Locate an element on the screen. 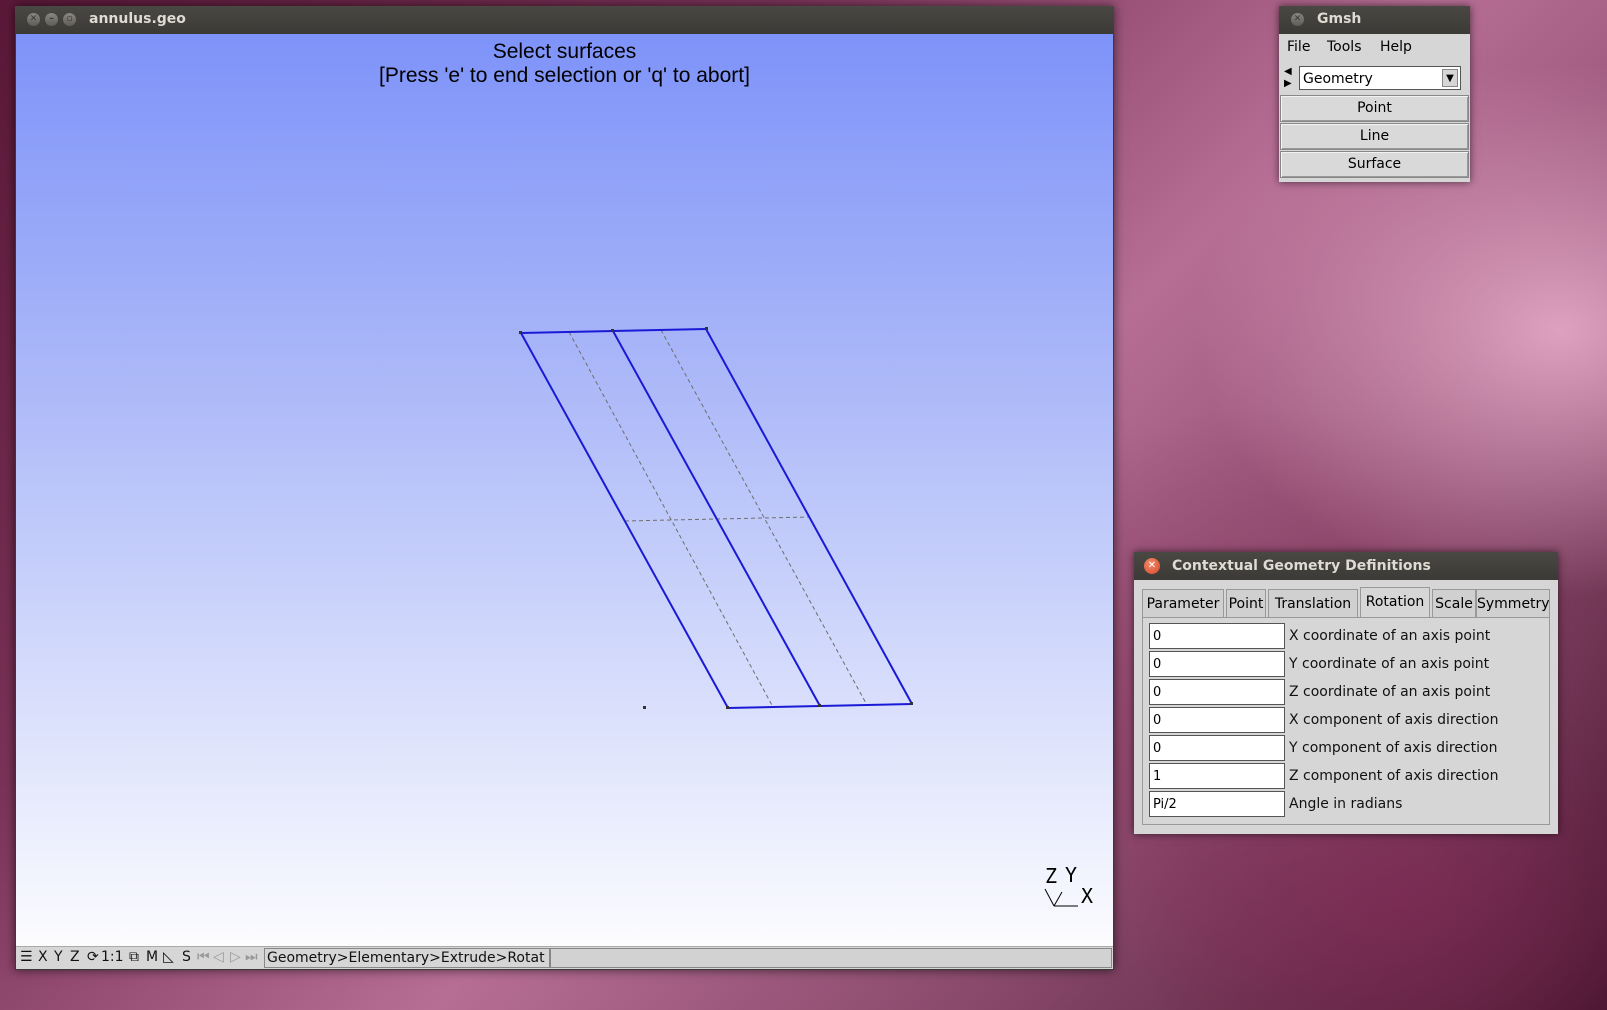  select-s-button: S is located at coordinates (186, 957).